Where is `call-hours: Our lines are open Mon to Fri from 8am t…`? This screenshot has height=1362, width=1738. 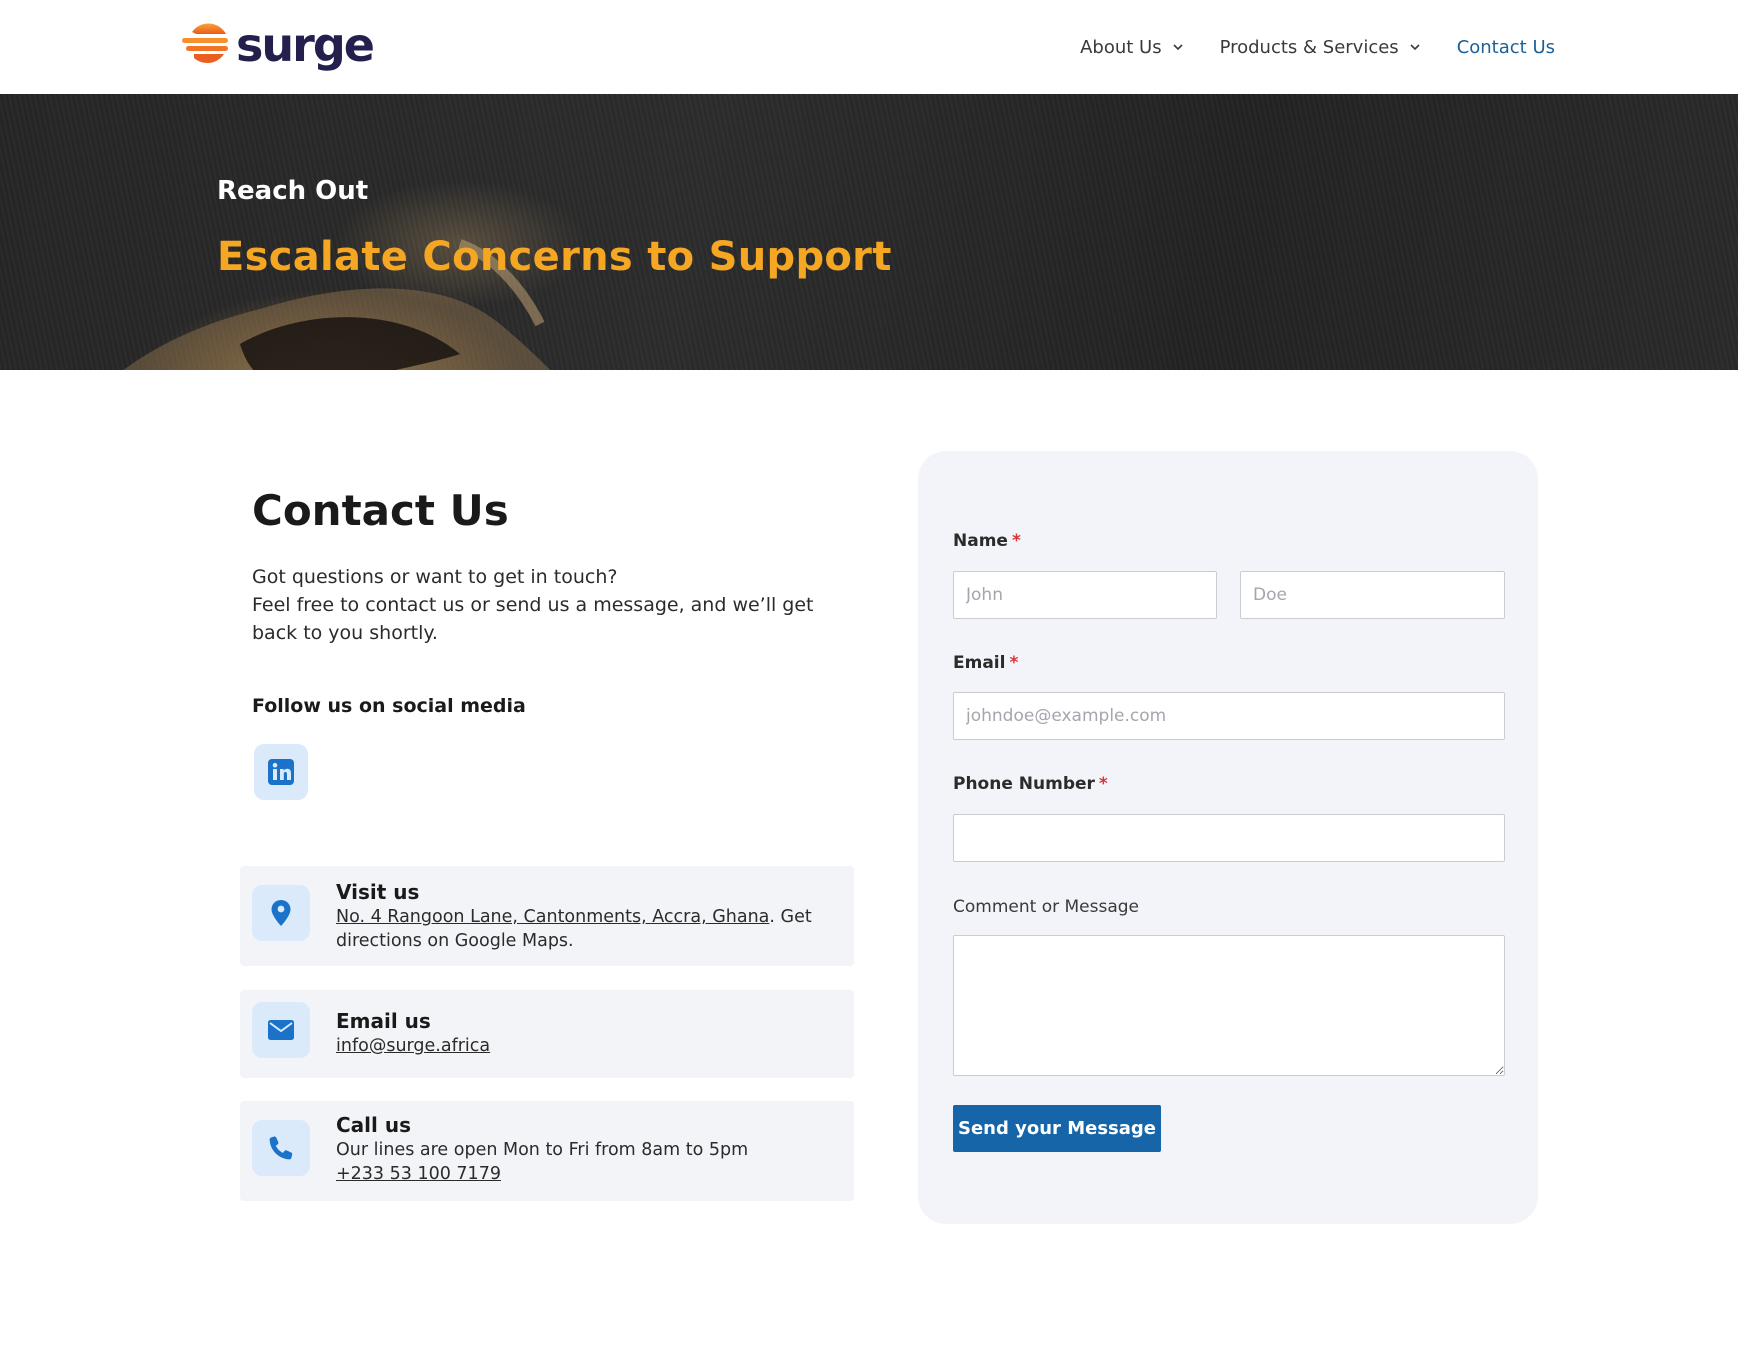
call-hours: Our lines are open Mon to Fri from 8am t… is located at coordinates (542, 1150).